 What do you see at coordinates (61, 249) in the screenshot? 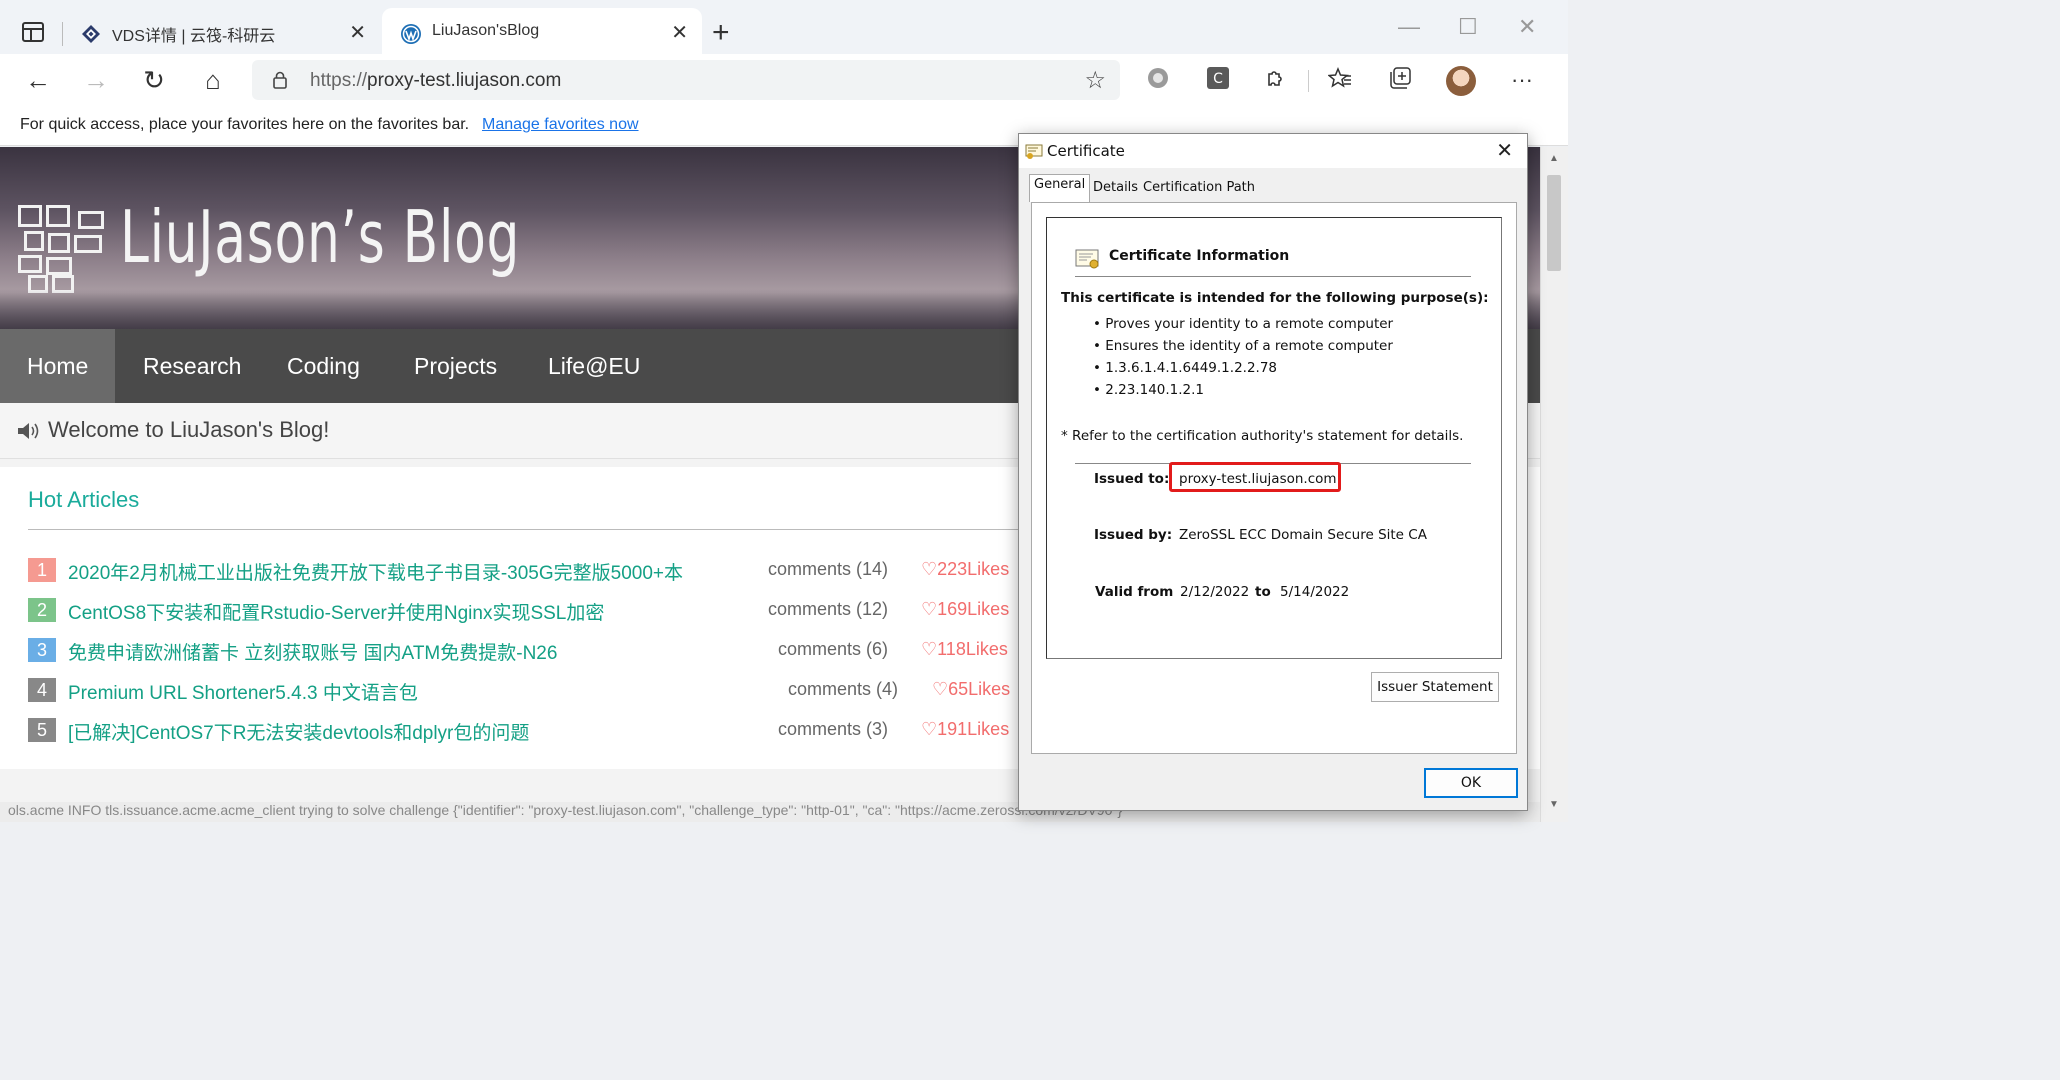
I see `blog-logo-icon` at bounding box center [61, 249].